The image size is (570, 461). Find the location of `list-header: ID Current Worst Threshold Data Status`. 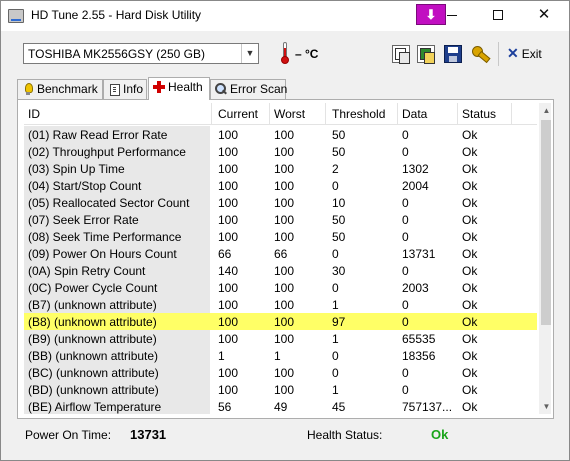

list-header: ID Current Worst Threshold Data Status is located at coordinates (280, 114).